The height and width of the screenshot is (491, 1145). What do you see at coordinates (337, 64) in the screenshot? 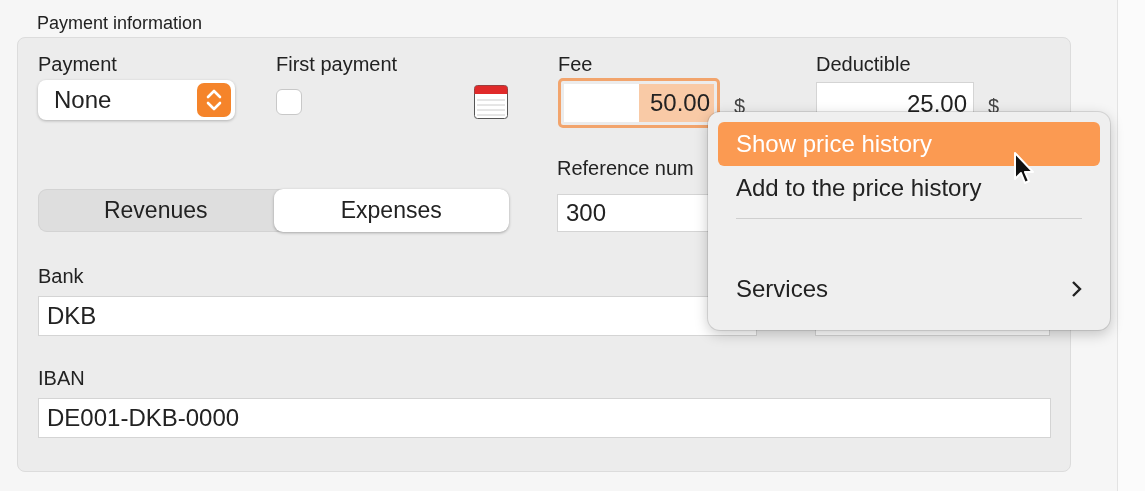
I see `field-label: First payment` at bounding box center [337, 64].